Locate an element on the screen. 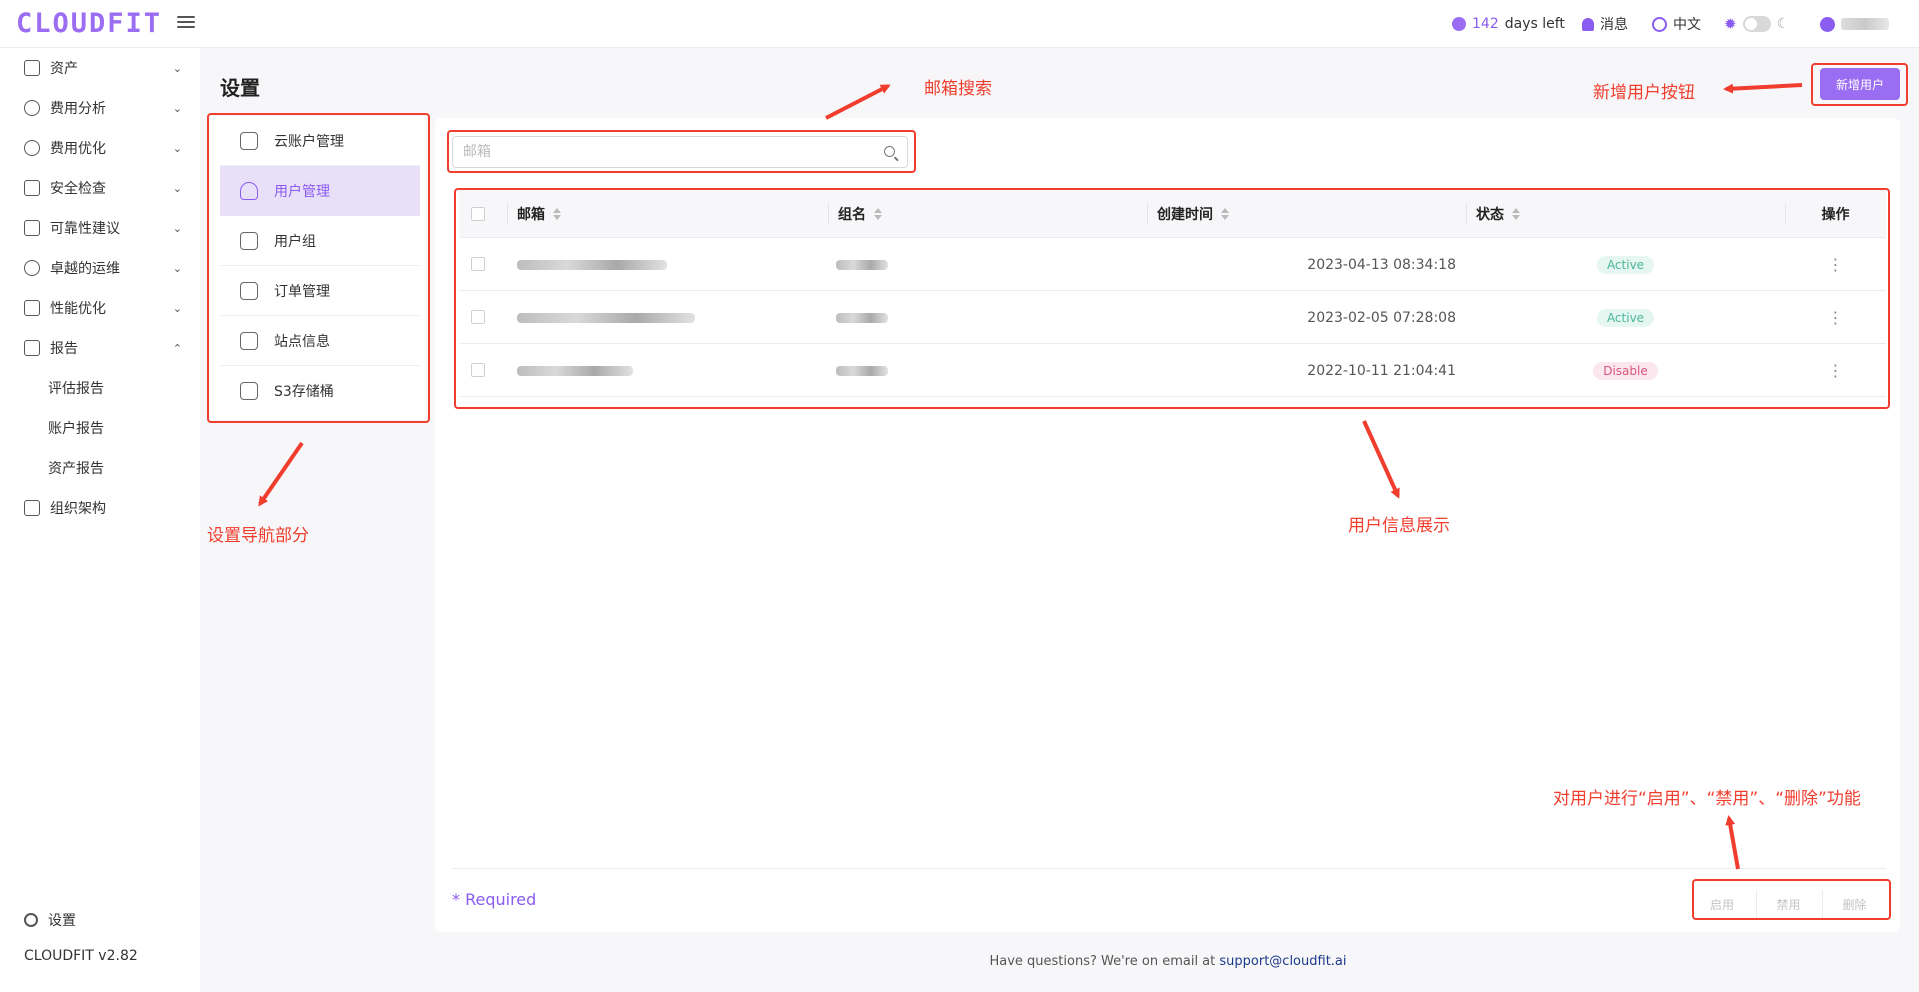  messages-label: 消息 is located at coordinates (1614, 25).